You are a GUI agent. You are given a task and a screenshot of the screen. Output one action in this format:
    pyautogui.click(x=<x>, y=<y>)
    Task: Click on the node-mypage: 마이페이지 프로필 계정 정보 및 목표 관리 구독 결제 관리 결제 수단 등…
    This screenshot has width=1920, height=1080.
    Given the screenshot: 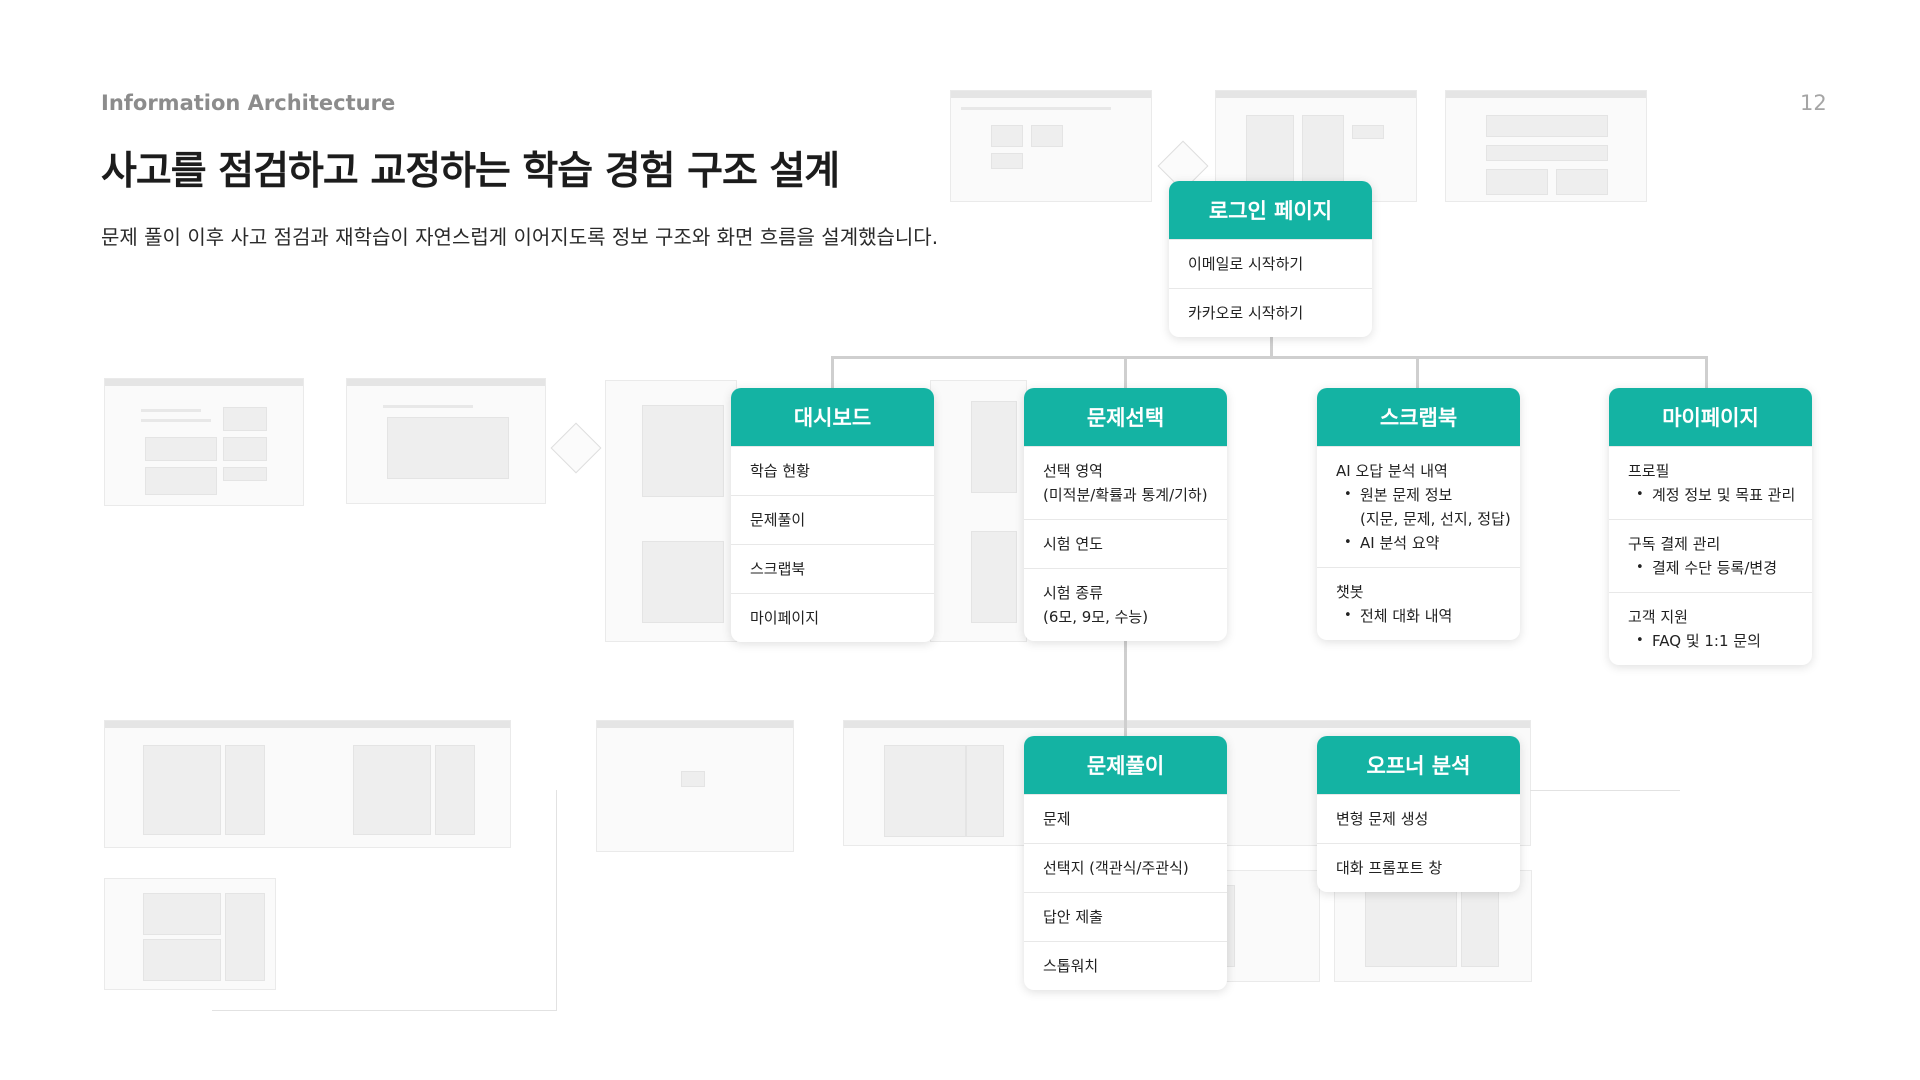 What is the action you would take?
    pyautogui.click(x=1710, y=526)
    